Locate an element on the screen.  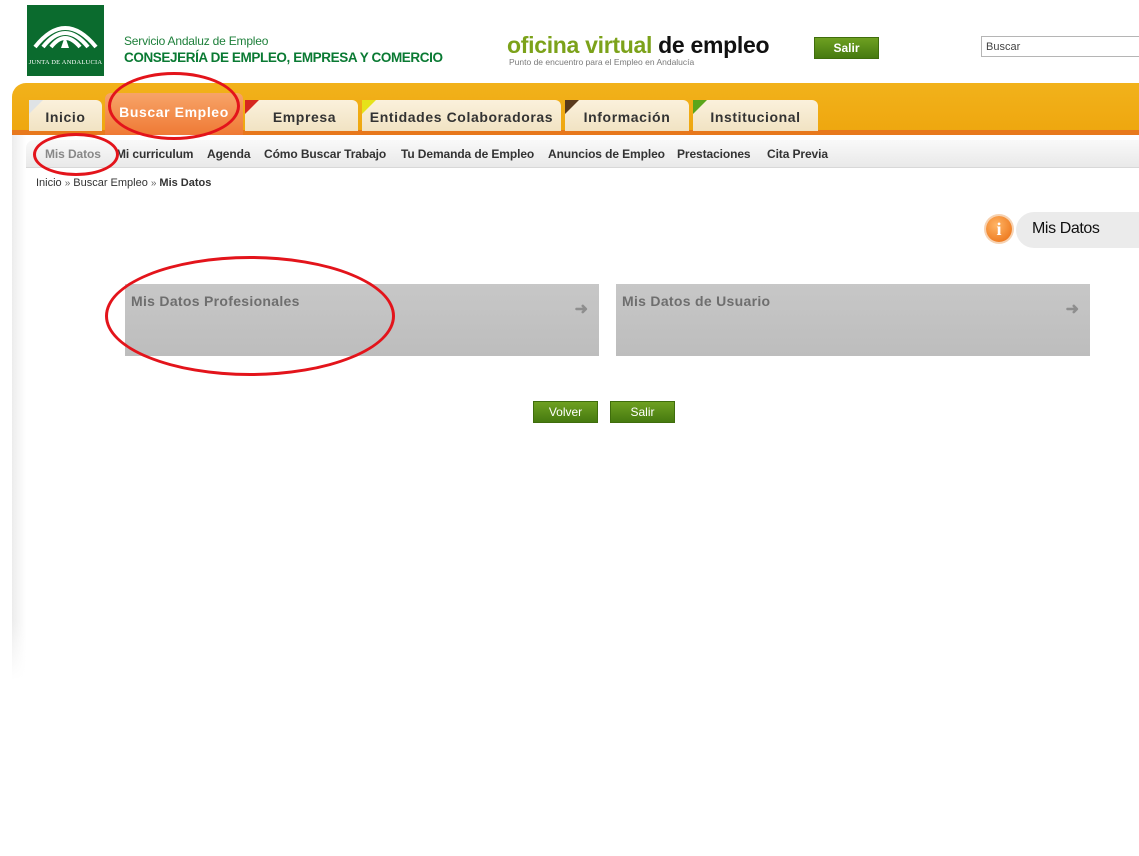
logo-text: JUNTA DE ANDALUCIA is located at coordinates (65, 62).